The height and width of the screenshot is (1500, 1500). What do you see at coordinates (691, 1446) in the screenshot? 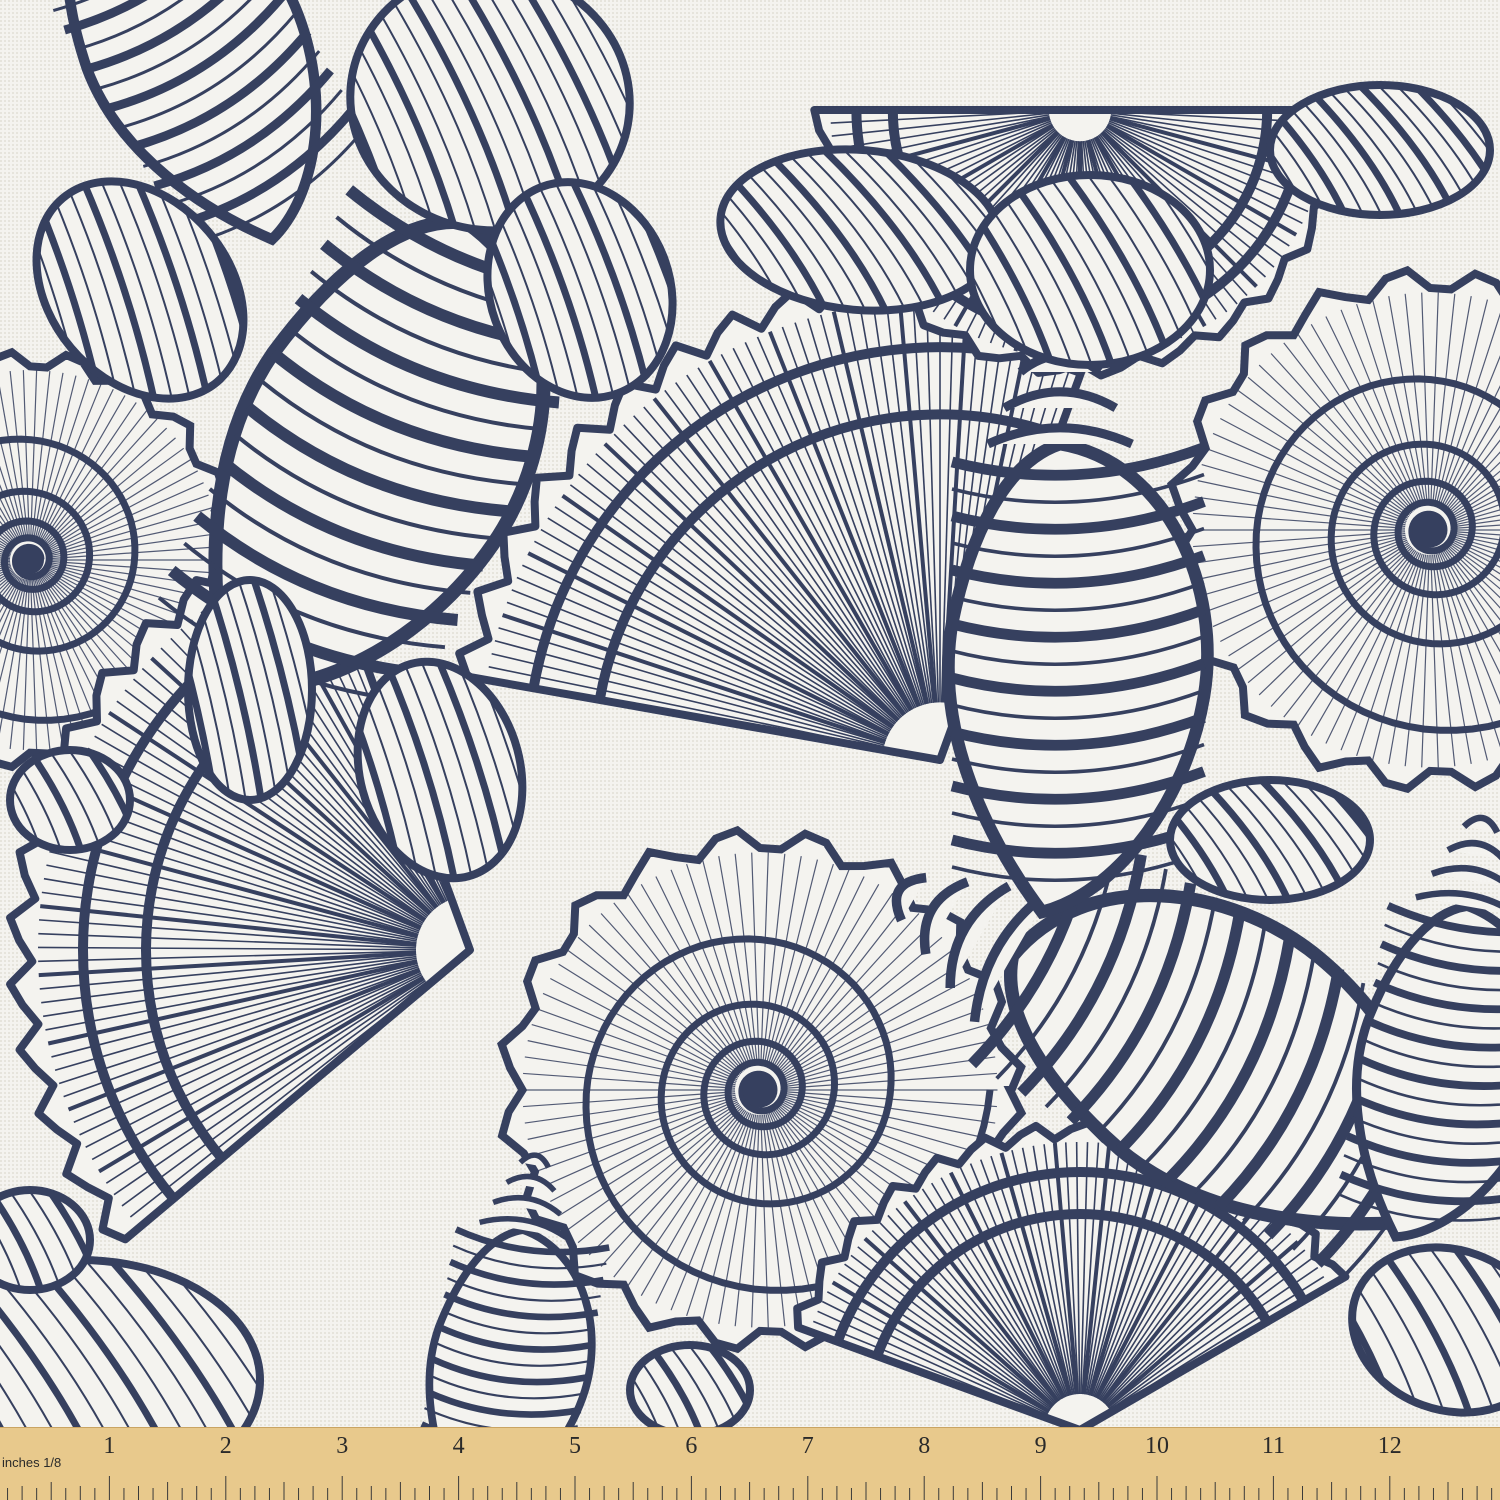
I see `ruler-number: 6` at bounding box center [691, 1446].